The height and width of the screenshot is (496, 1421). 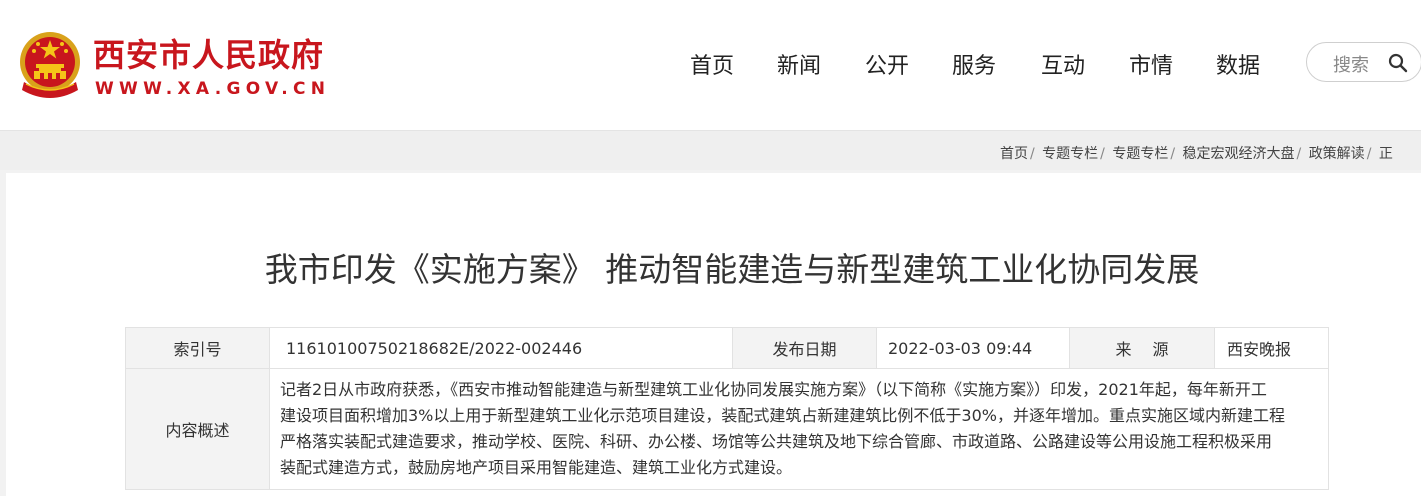 I want to click on breadcrumb-current: 正, so click(x=1386, y=154).